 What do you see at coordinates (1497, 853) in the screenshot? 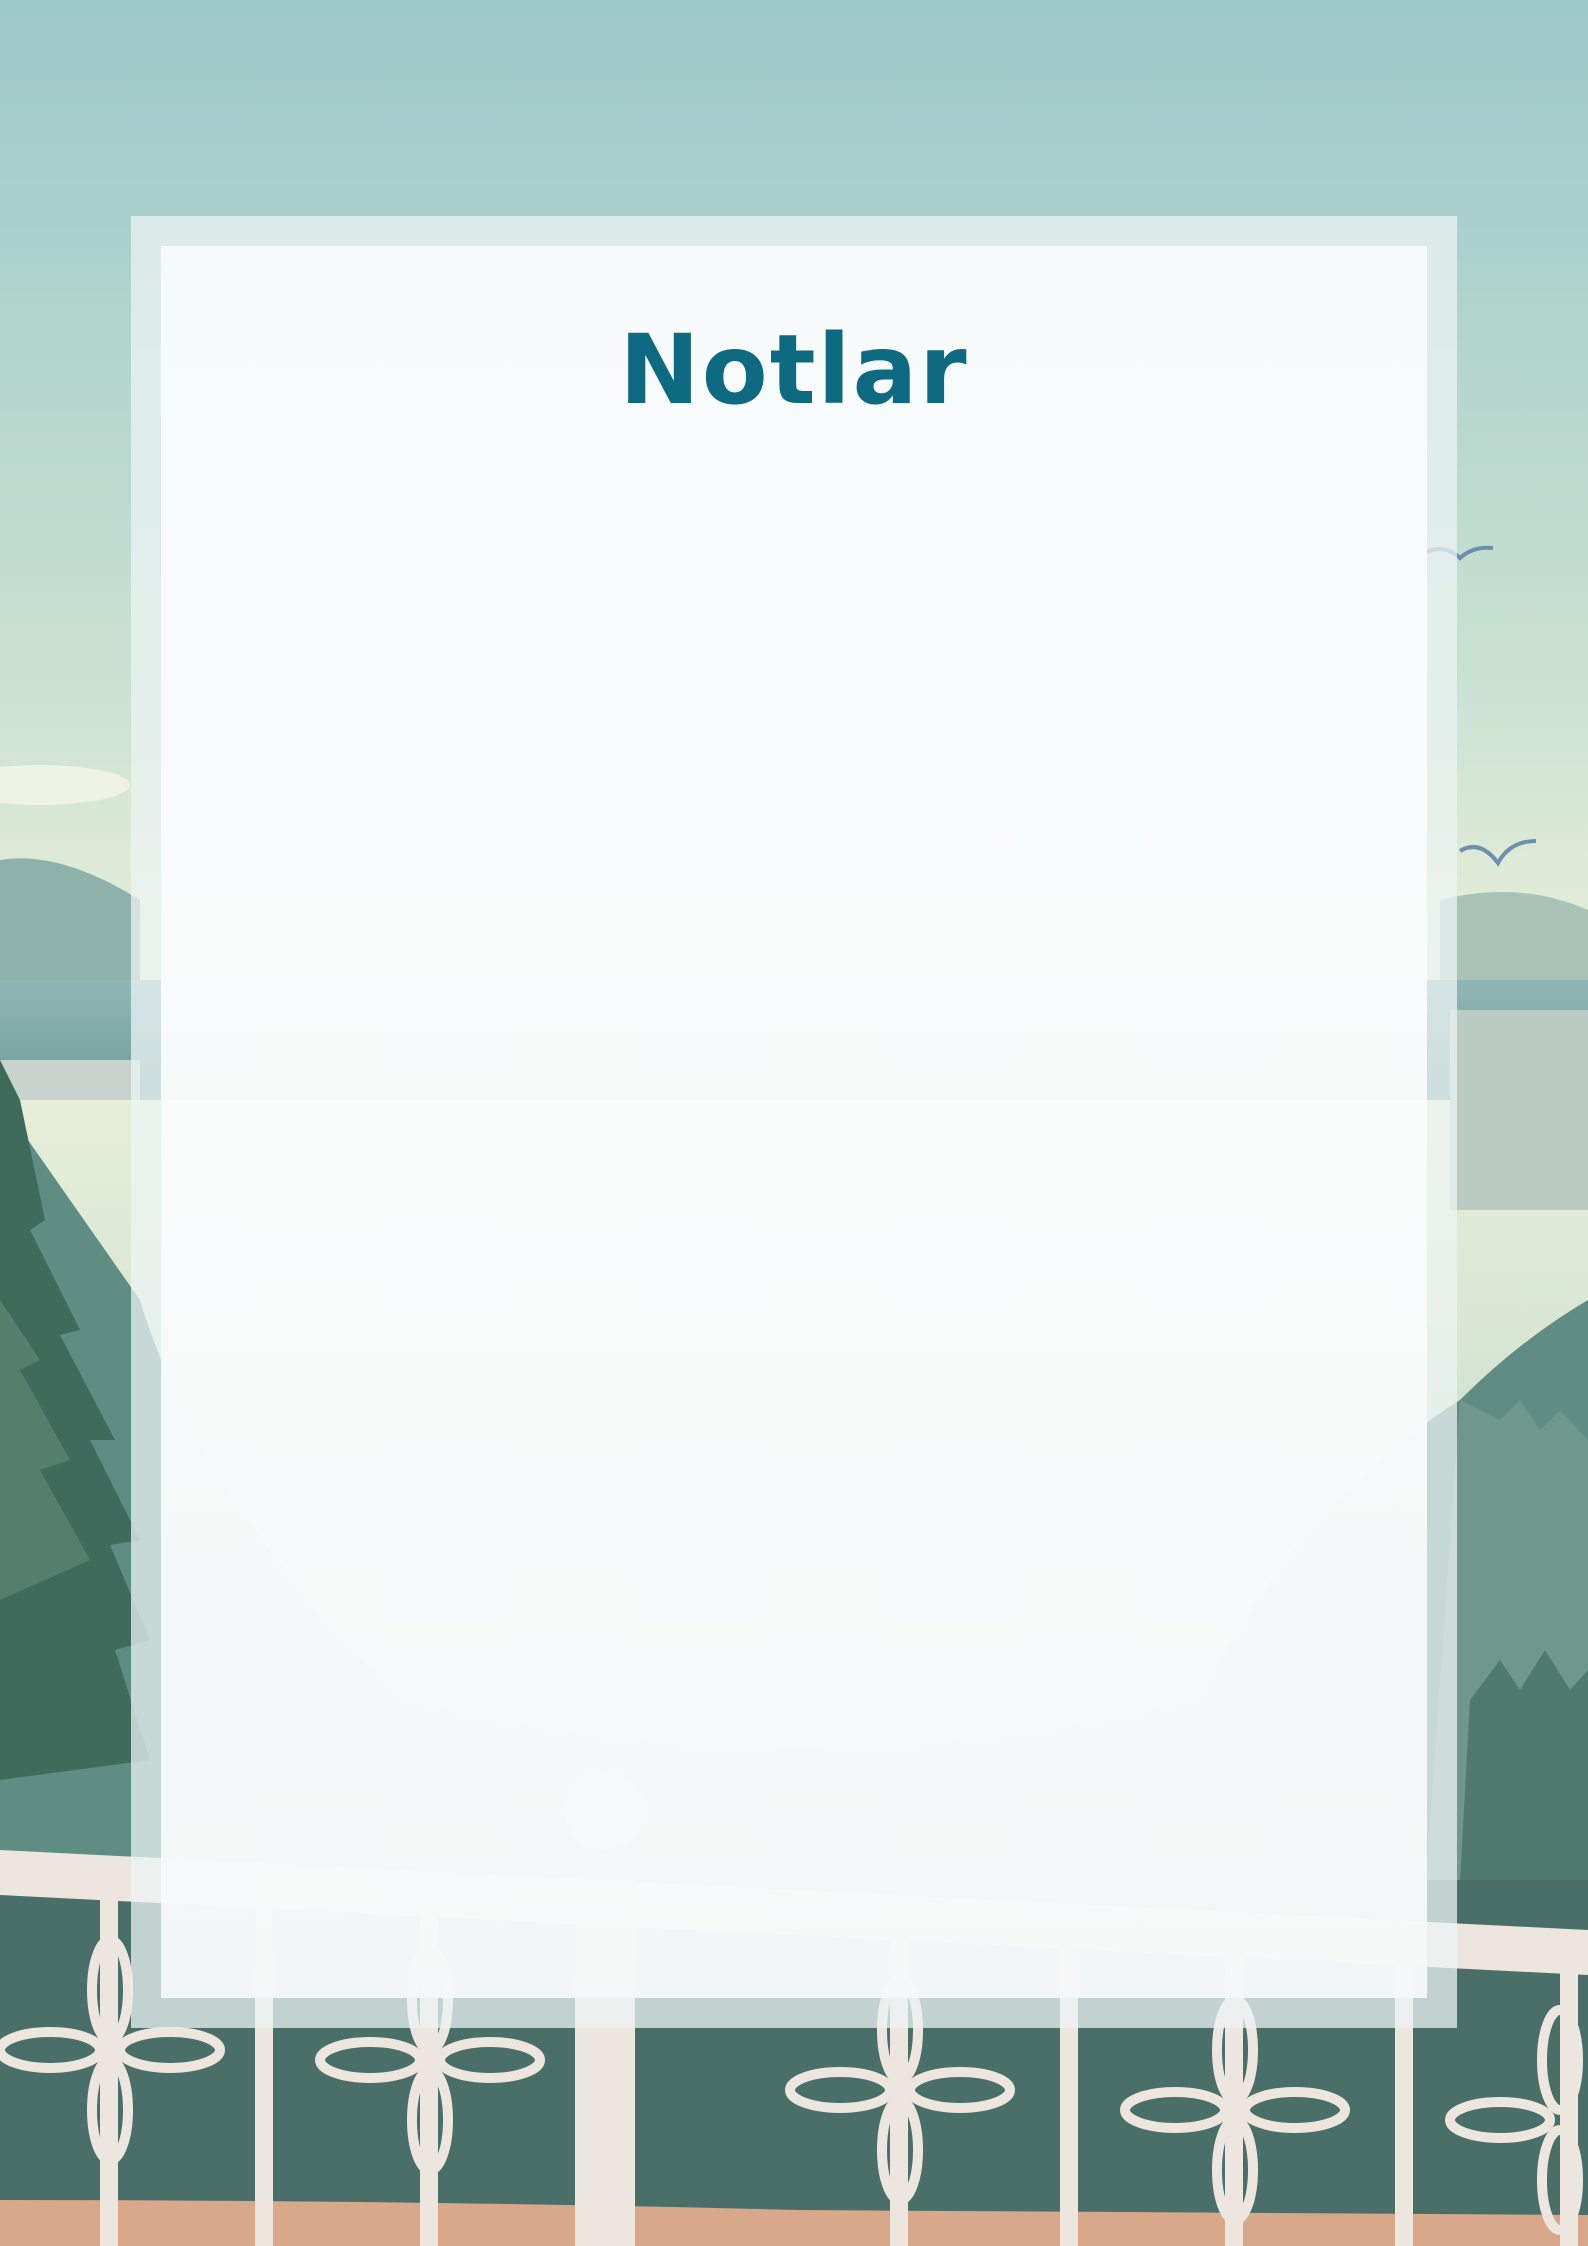
I see `bird-icon` at bounding box center [1497, 853].